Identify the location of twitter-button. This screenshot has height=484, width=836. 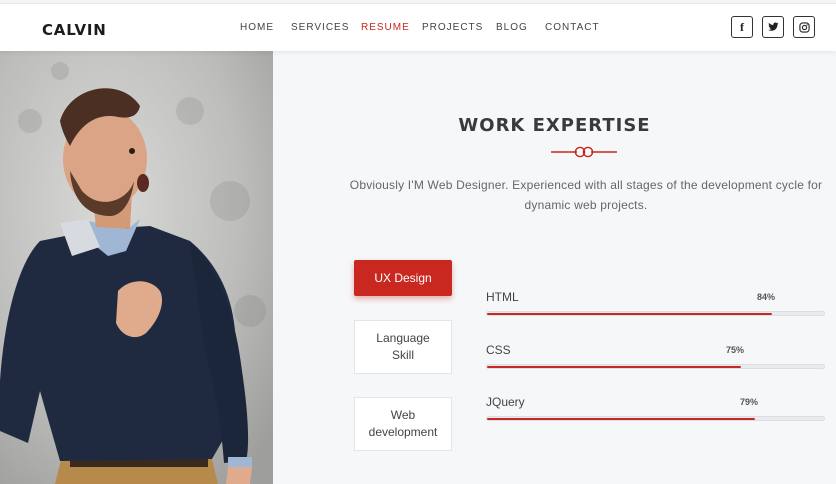
(773, 27).